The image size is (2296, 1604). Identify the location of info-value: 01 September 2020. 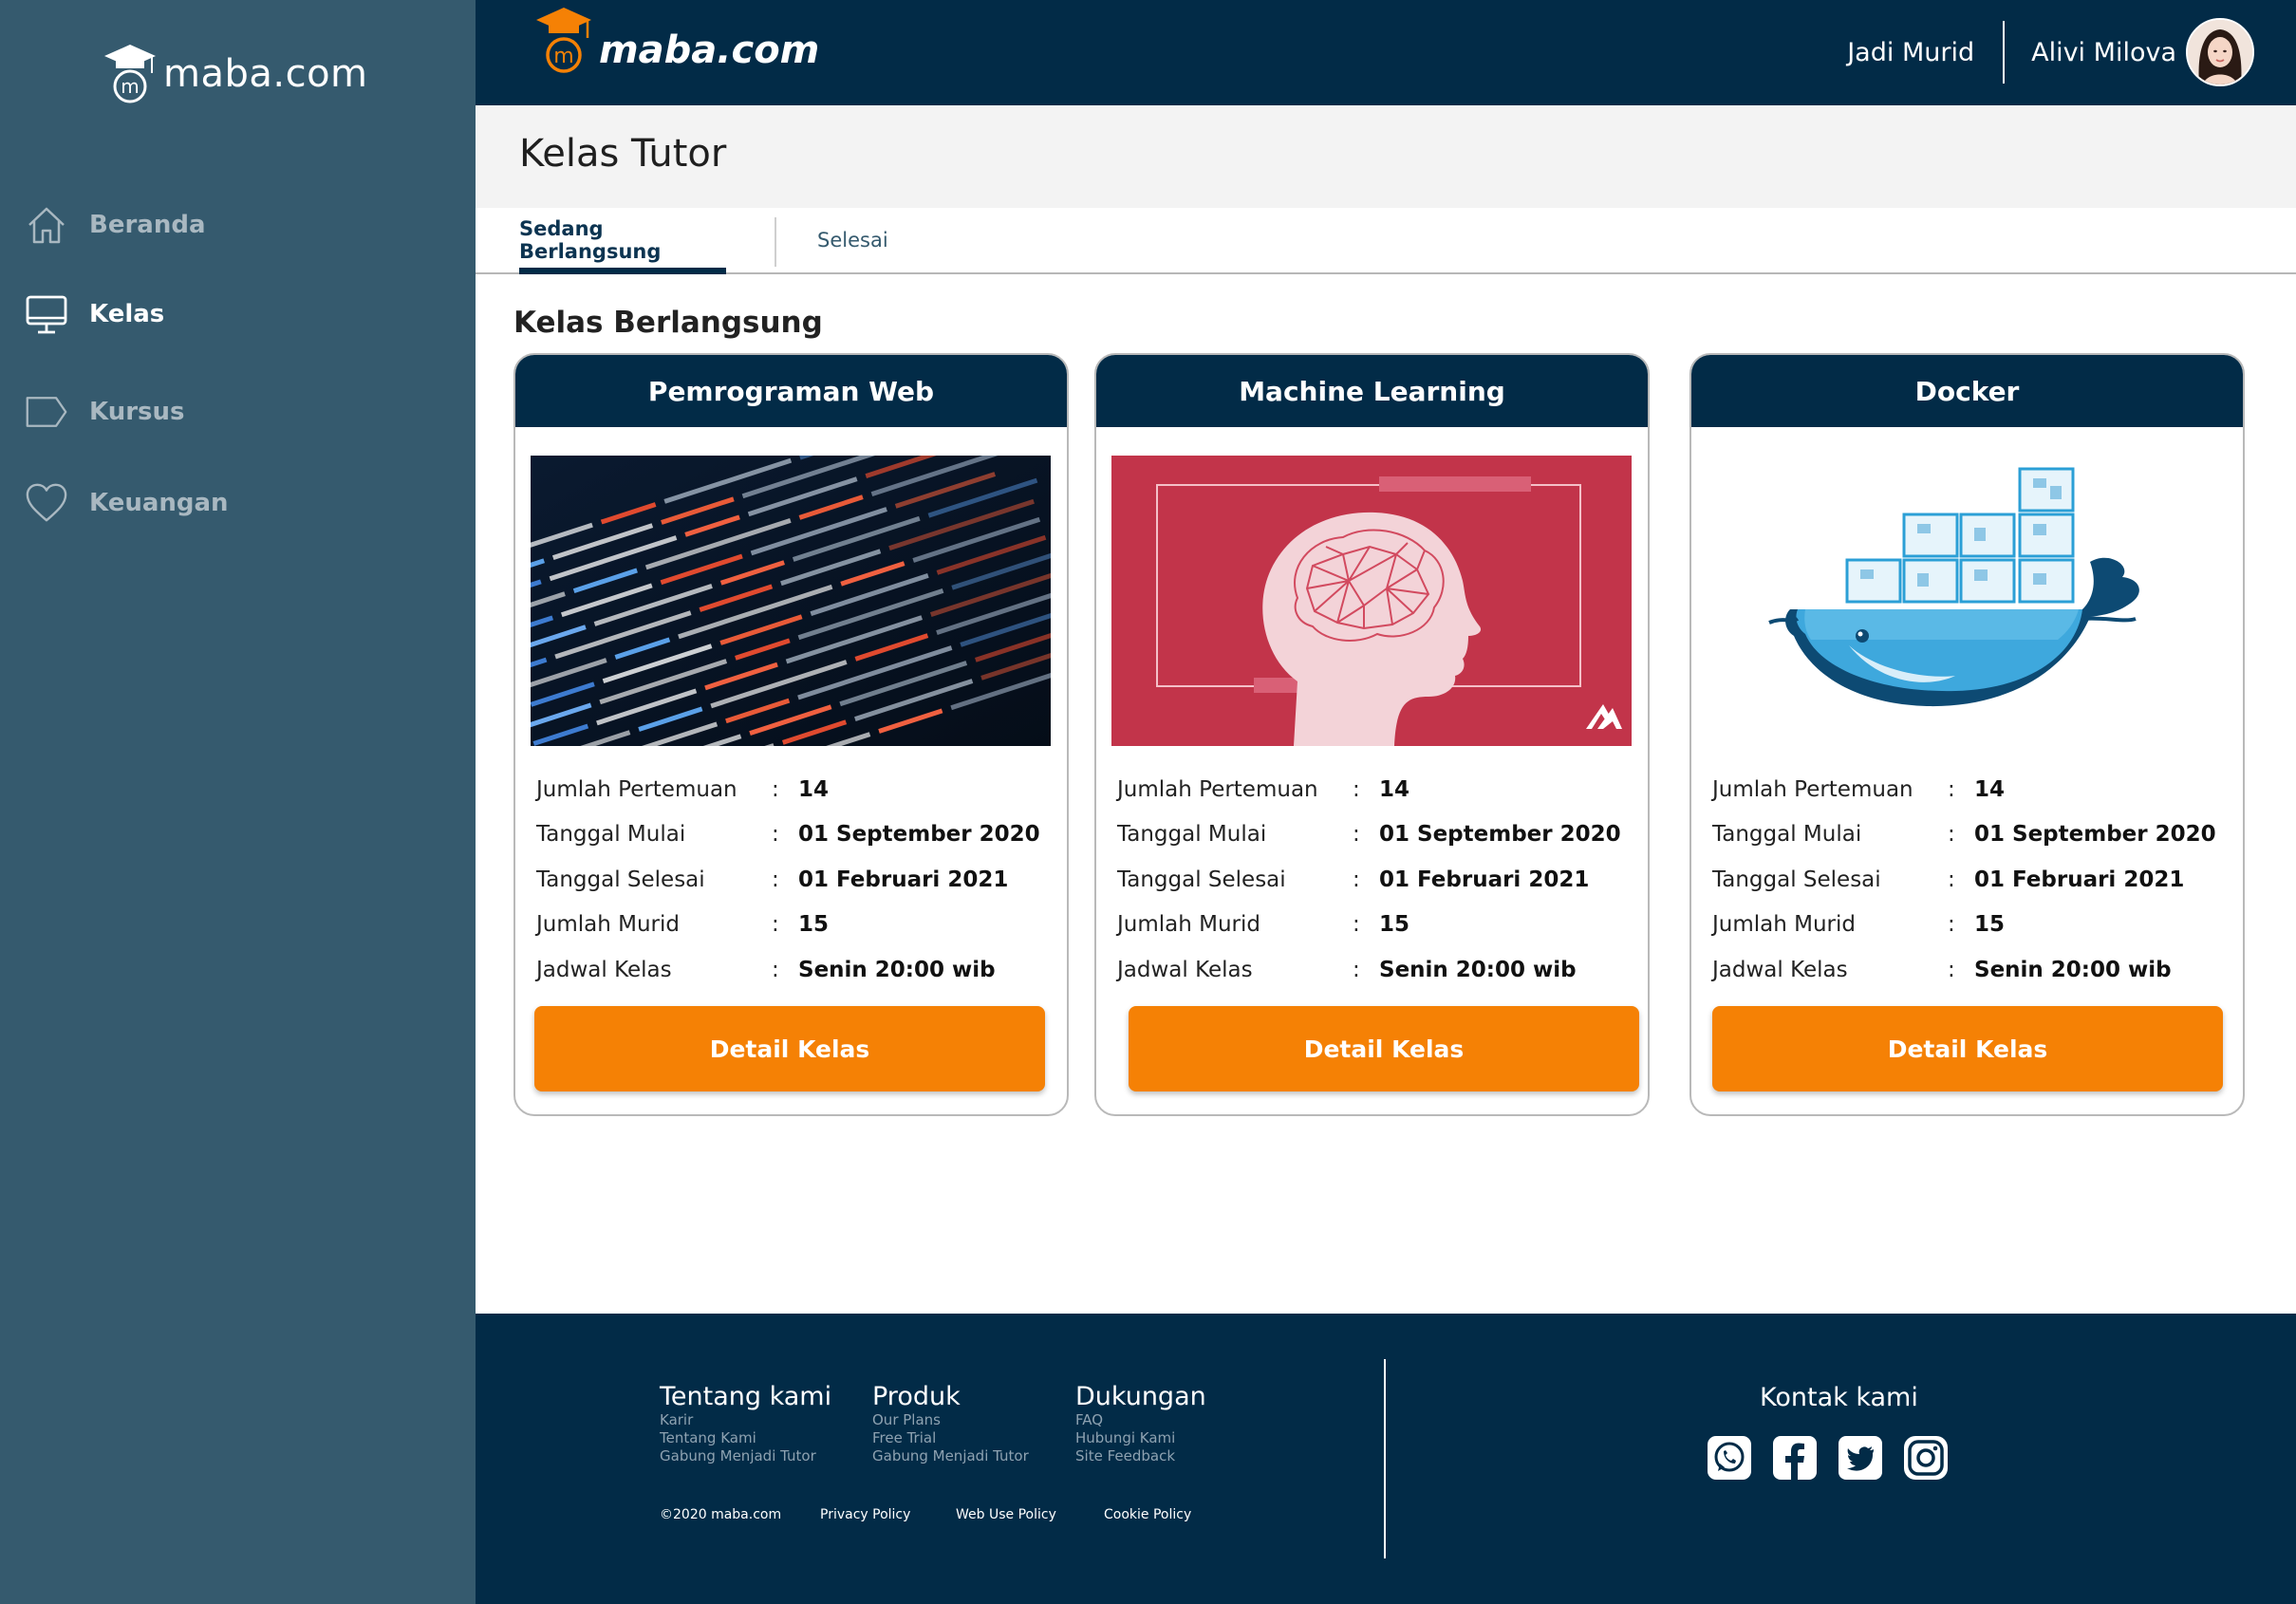
(1500, 835).